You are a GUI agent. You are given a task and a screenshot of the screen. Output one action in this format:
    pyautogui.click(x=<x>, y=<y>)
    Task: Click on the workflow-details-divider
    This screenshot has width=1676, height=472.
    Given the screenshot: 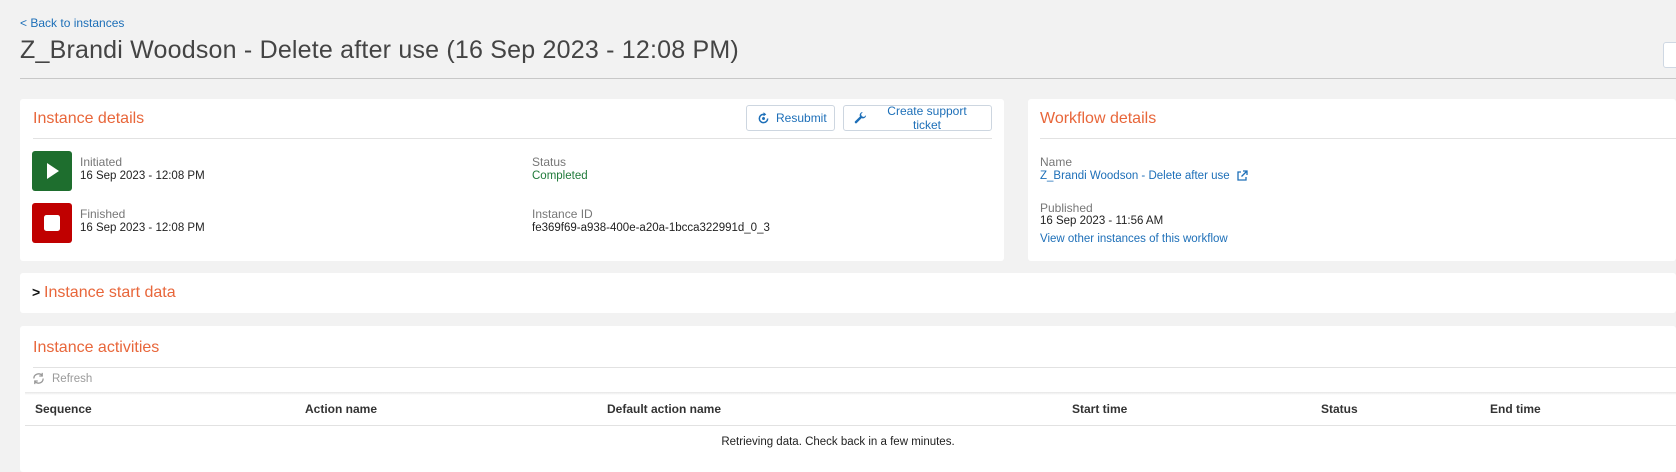 What is the action you would take?
    pyautogui.click(x=1358, y=138)
    